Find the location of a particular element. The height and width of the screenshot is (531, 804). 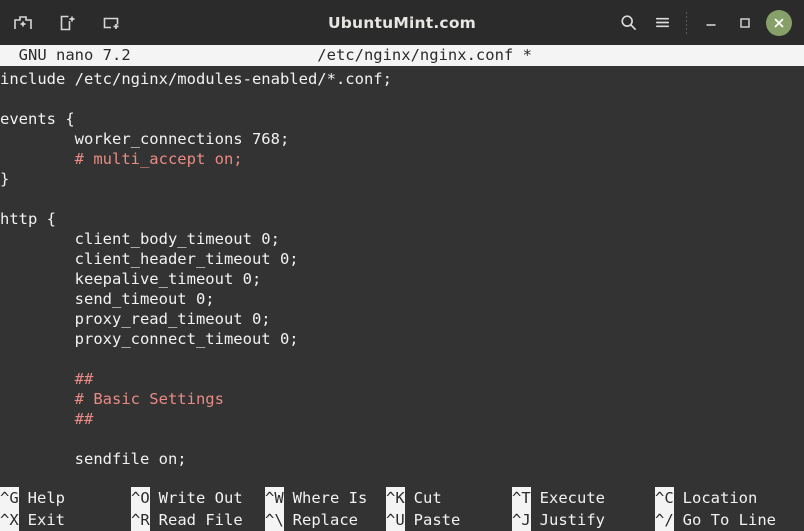

shortcut-item: ^R Read File is located at coordinates (187, 520).